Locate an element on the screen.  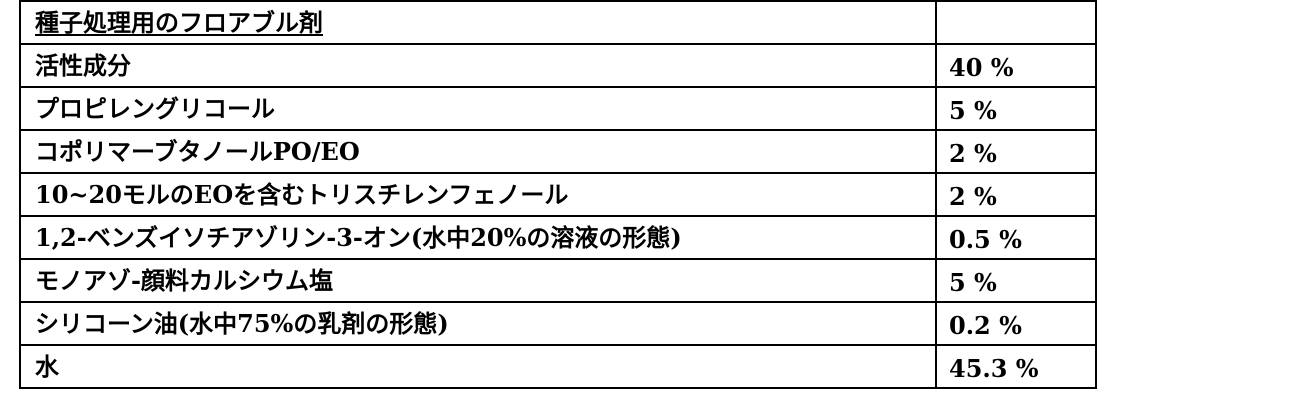
table-row: モノアゾ-顔料カルシウム塩 5 % is located at coordinates (558, 280).